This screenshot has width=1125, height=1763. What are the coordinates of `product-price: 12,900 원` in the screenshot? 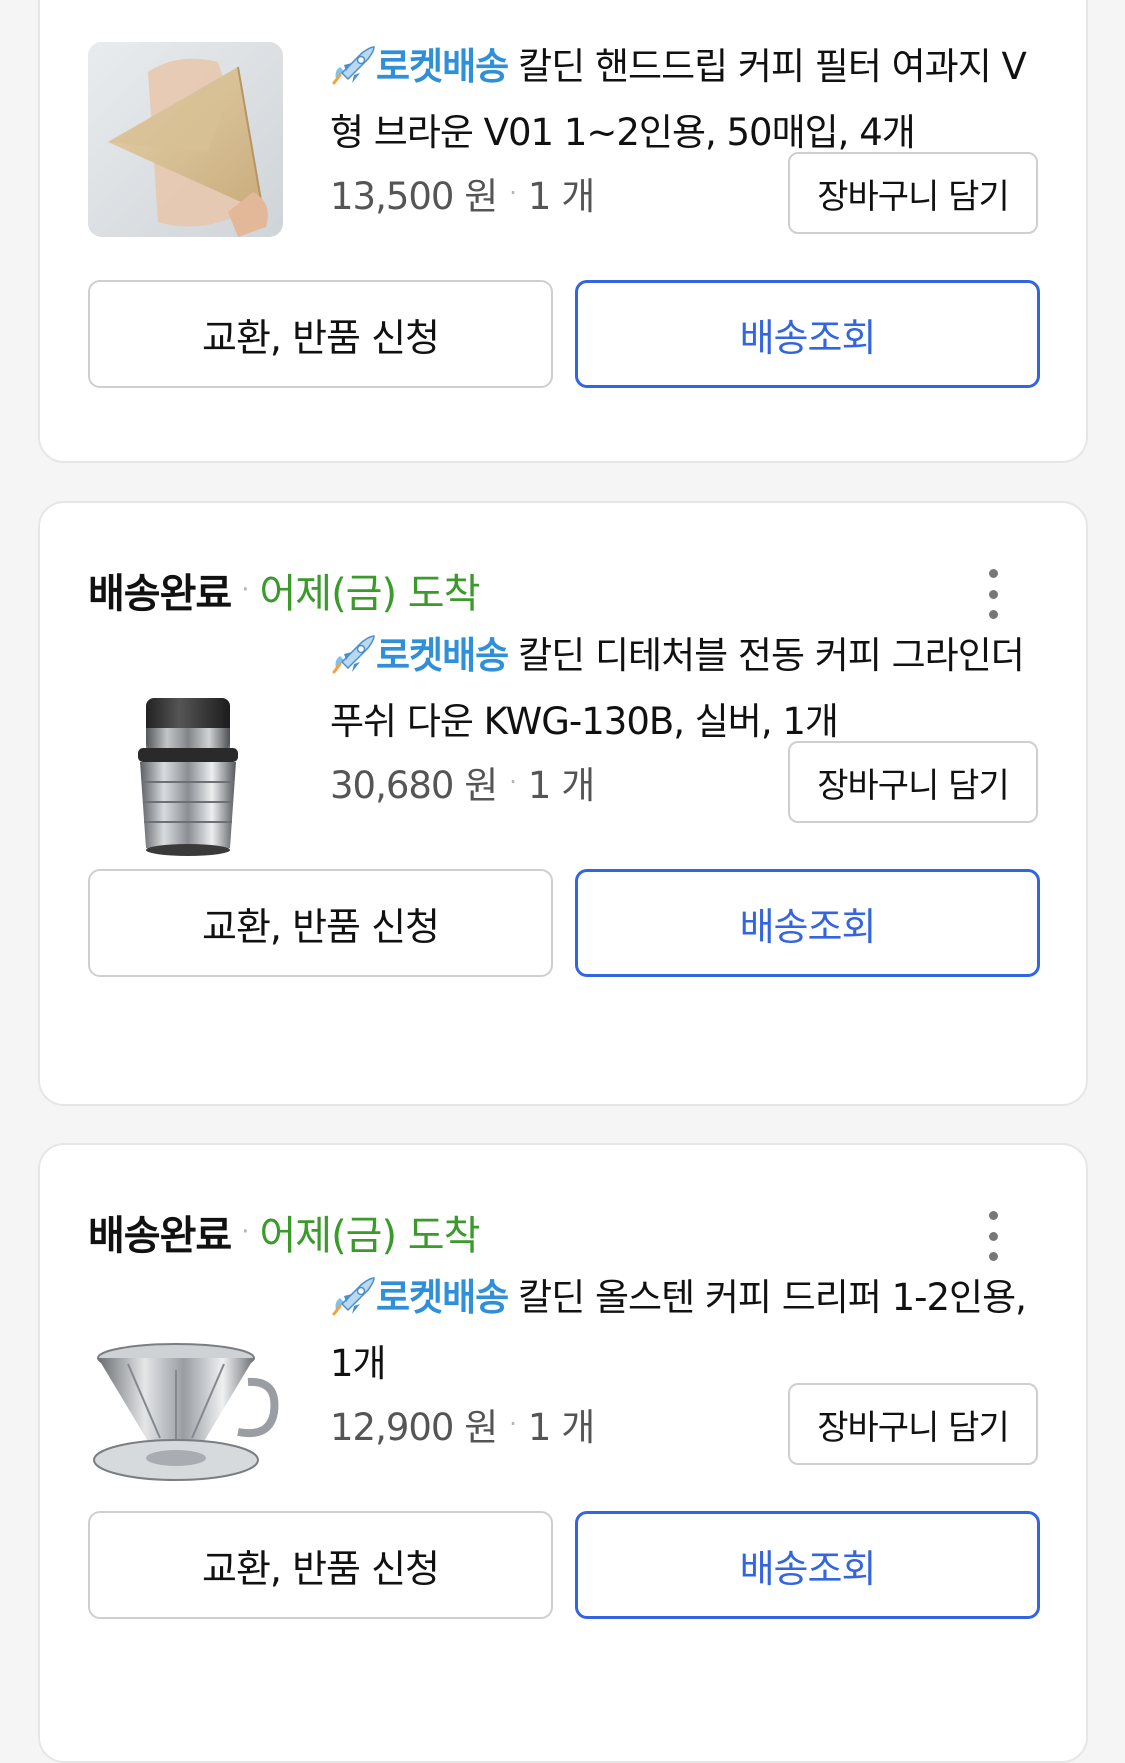 It's located at (414, 1427).